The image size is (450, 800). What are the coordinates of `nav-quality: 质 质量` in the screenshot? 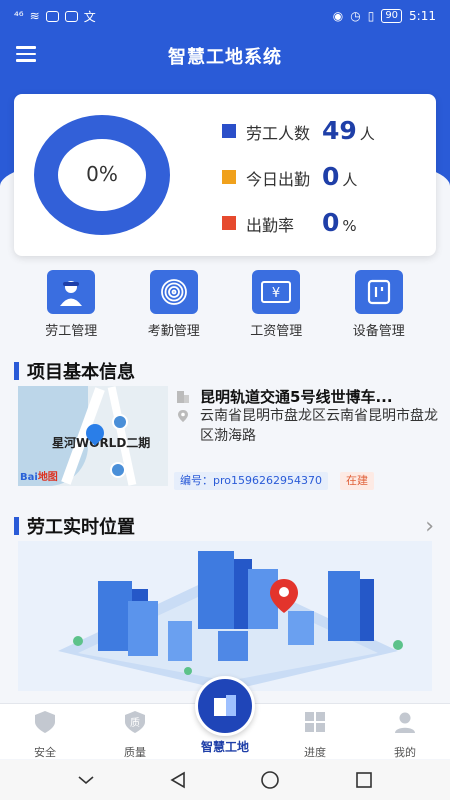 It's located at (135, 731).